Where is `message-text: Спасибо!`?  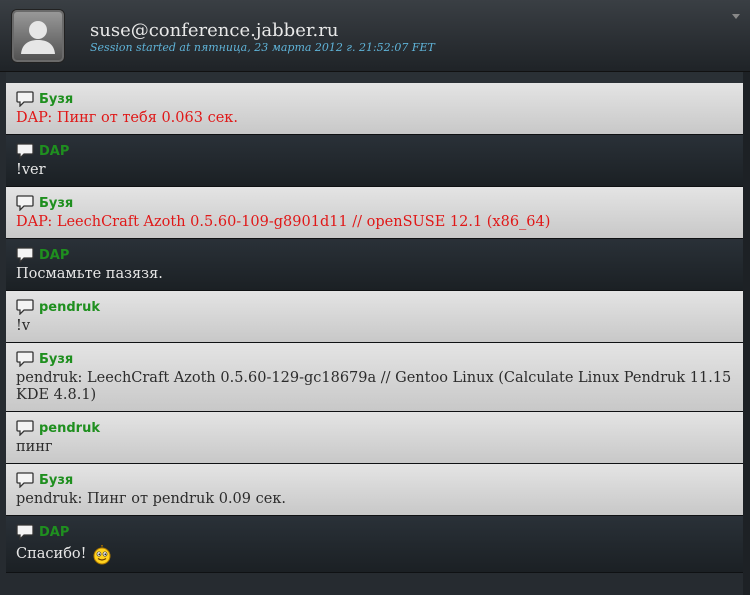 message-text: Спасибо! is located at coordinates (374, 554).